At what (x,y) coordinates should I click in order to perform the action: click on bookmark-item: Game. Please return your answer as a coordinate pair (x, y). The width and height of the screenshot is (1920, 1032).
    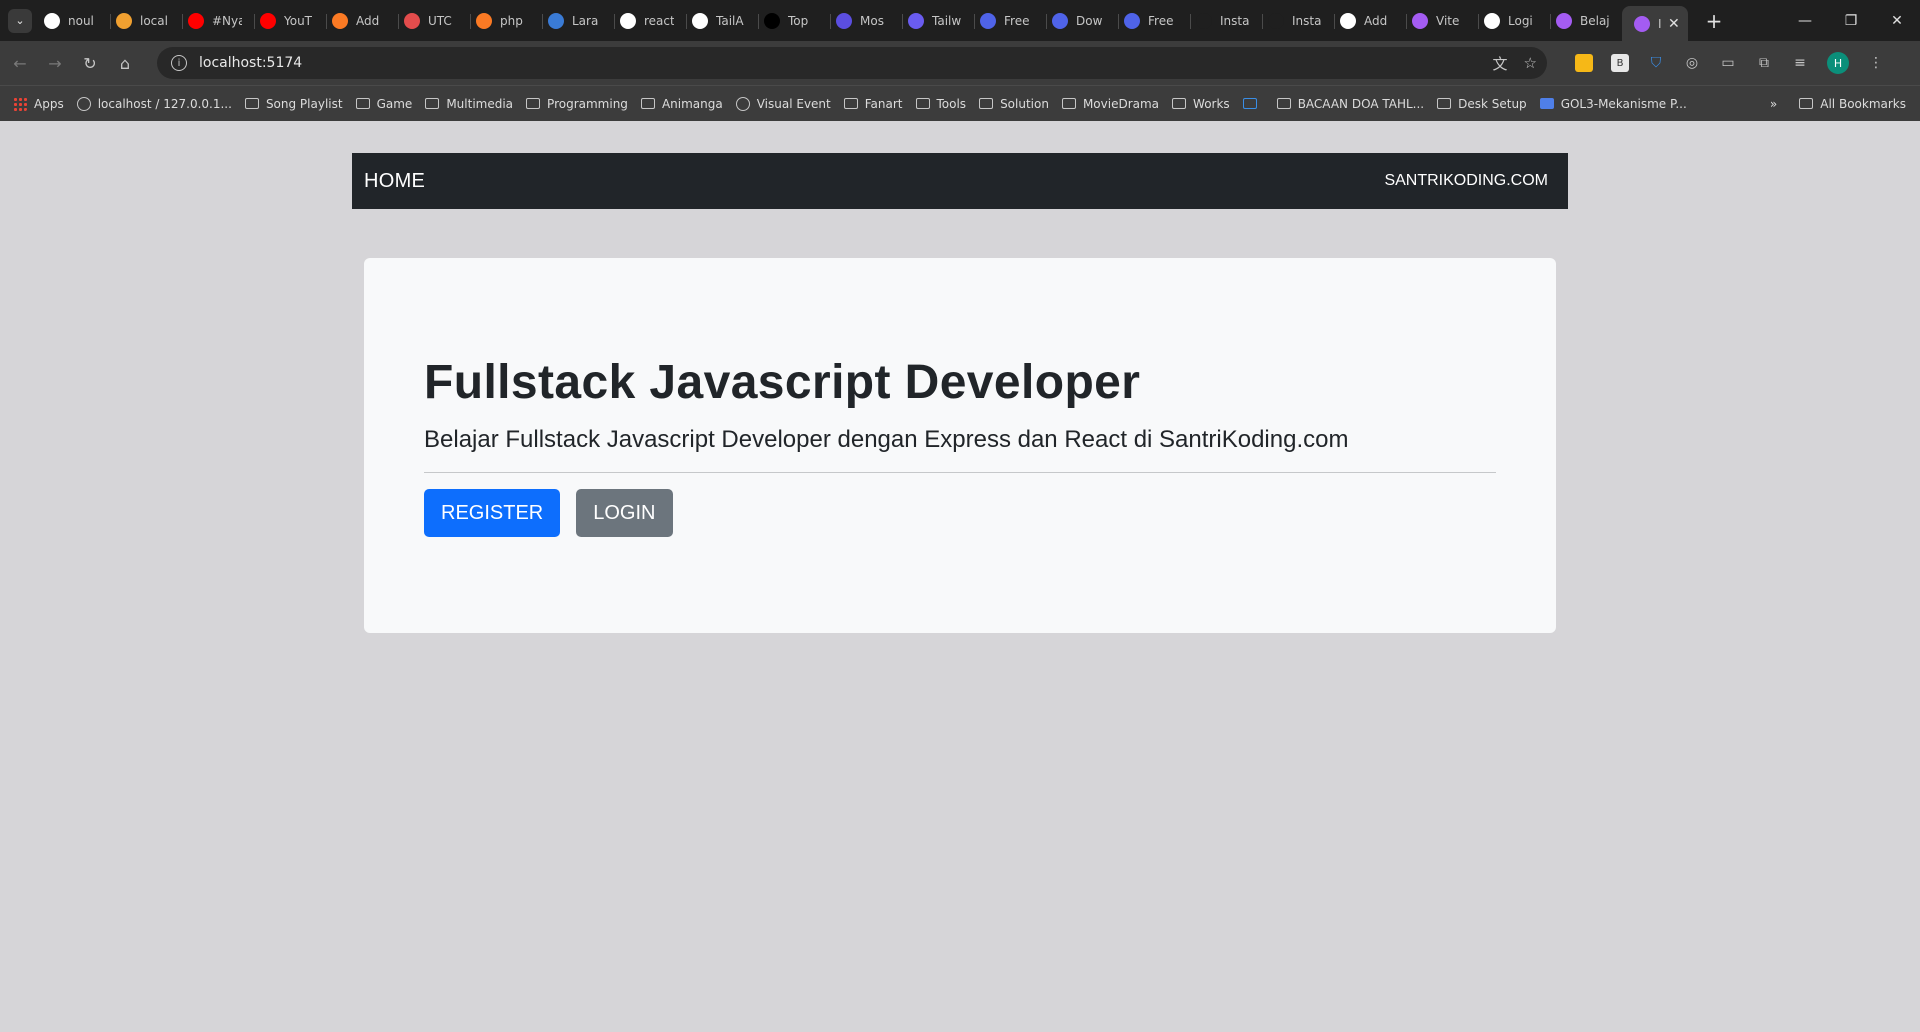
    Looking at the image, I should click on (383, 104).